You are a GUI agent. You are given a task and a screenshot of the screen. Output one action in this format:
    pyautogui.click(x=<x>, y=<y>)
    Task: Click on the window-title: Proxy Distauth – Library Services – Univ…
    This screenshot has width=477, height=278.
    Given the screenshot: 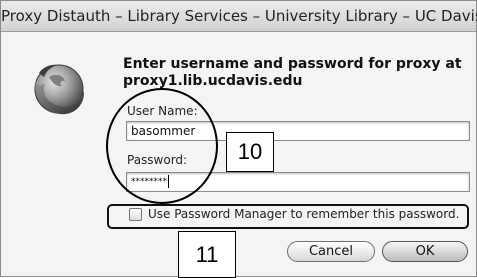 What is the action you would take?
    pyautogui.click(x=239, y=16)
    